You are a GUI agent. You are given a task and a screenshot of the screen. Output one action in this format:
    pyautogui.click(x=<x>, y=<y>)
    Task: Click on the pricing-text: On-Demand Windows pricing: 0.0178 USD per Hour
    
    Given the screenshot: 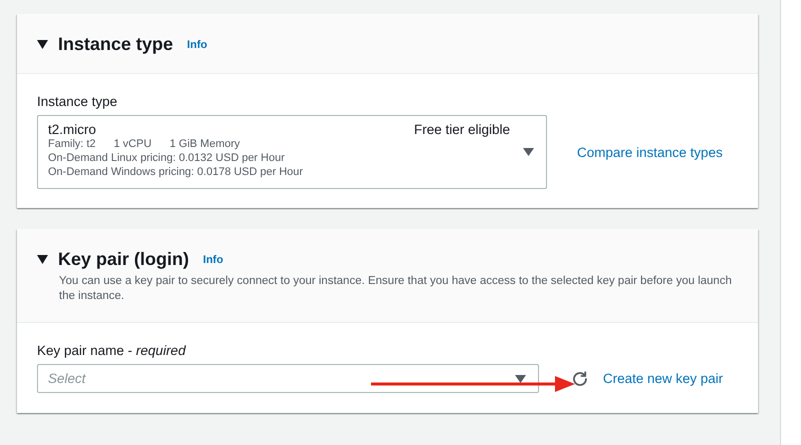 What is the action you would take?
    pyautogui.click(x=175, y=172)
    